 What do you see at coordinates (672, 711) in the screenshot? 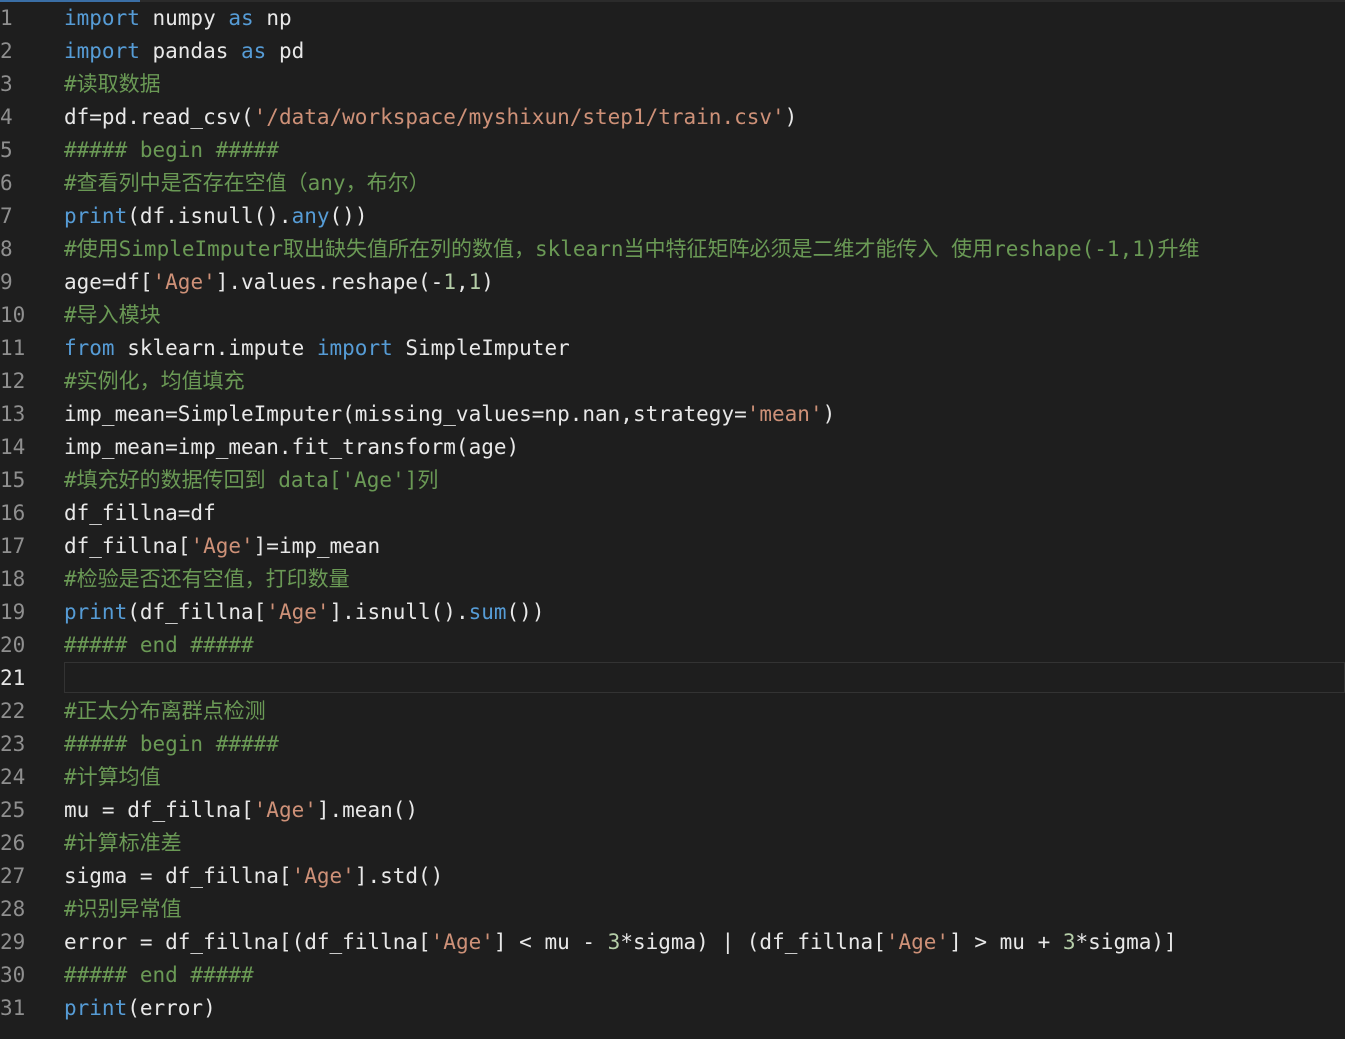
I see `code-line: 22 #正太分布离群点检测` at bounding box center [672, 711].